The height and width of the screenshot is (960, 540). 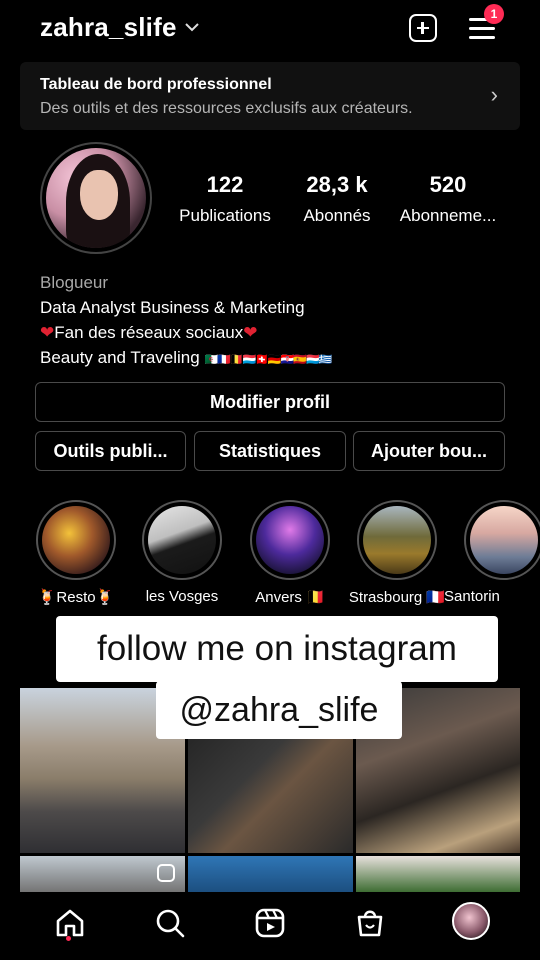 I want to click on highlight-anvers: Anvers 🇧🇪, so click(x=290, y=553).